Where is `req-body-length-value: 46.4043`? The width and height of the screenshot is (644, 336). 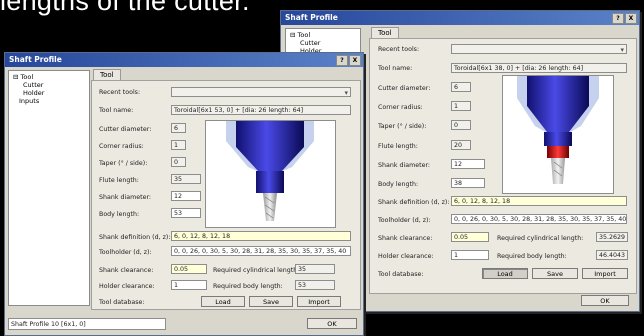
req-body-length-value: 46.4043 is located at coordinates (612, 255).